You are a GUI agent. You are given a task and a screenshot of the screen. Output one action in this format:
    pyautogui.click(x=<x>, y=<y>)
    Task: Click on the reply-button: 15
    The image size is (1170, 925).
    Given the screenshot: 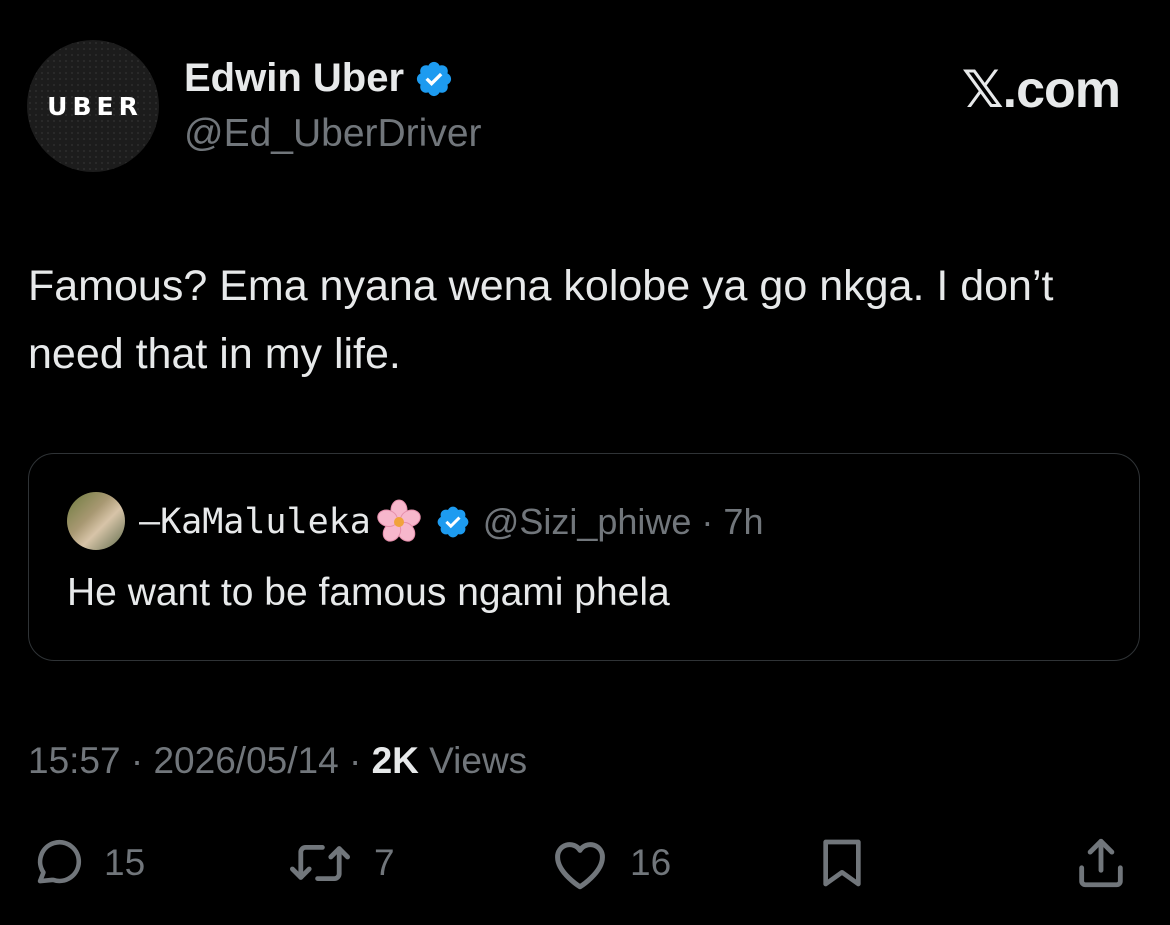 What is the action you would take?
    pyautogui.click(x=86, y=863)
    